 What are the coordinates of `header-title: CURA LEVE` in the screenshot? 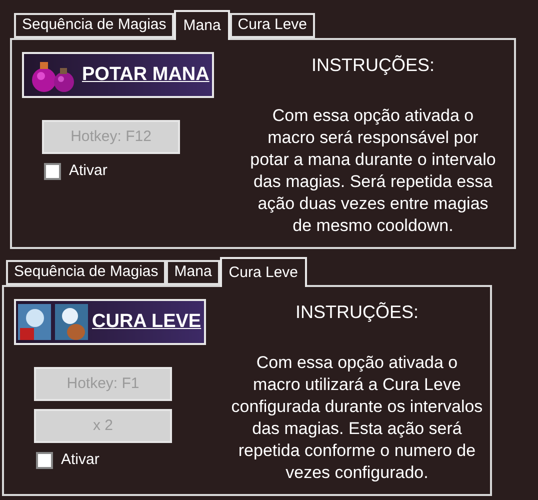 It's located at (147, 322).